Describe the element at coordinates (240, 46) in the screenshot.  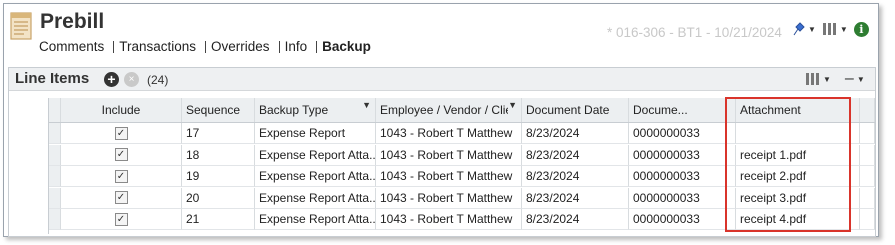
I see `tab-overrides: Overrides` at that location.